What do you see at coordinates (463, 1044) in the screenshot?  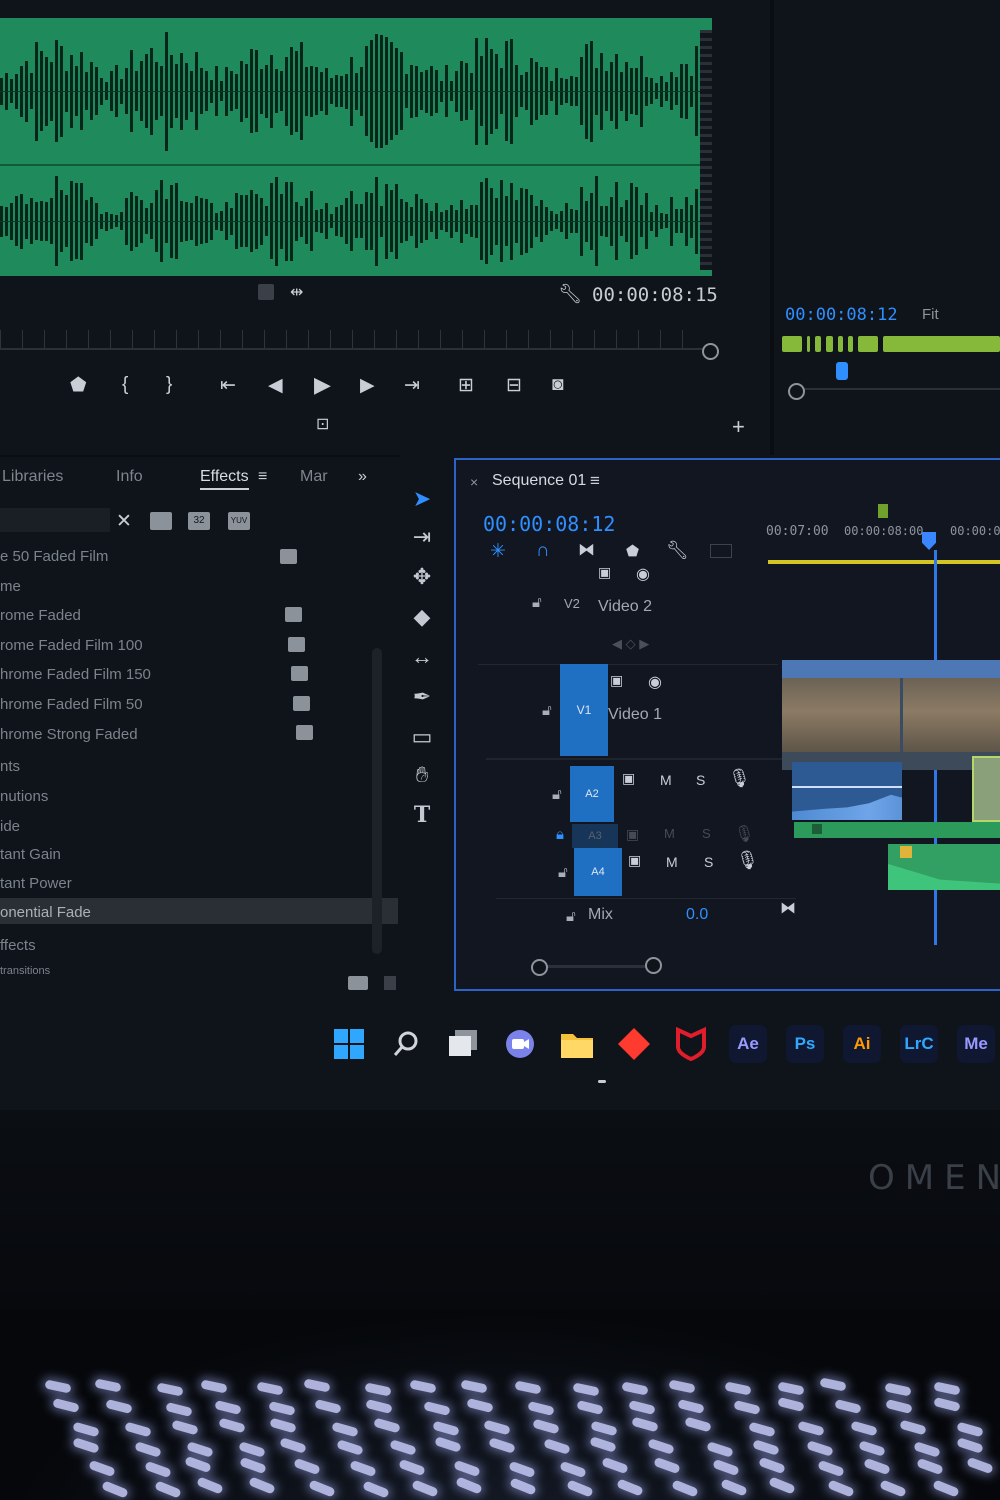 I see `task-view-icon` at bounding box center [463, 1044].